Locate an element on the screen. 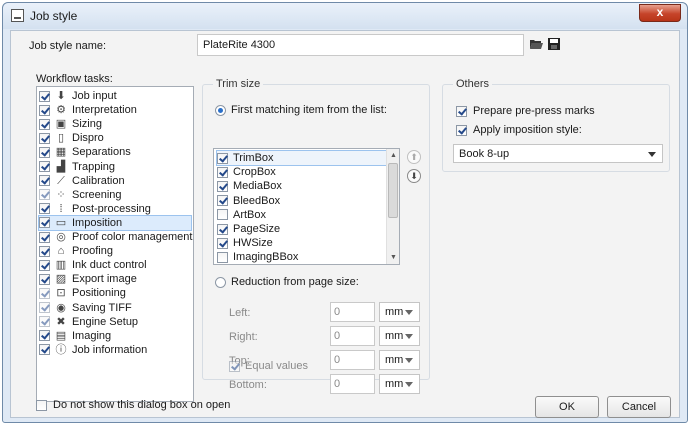 The height and width of the screenshot is (425, 690). trim-box-item: BleedBox is located at coordinates (302, 201).